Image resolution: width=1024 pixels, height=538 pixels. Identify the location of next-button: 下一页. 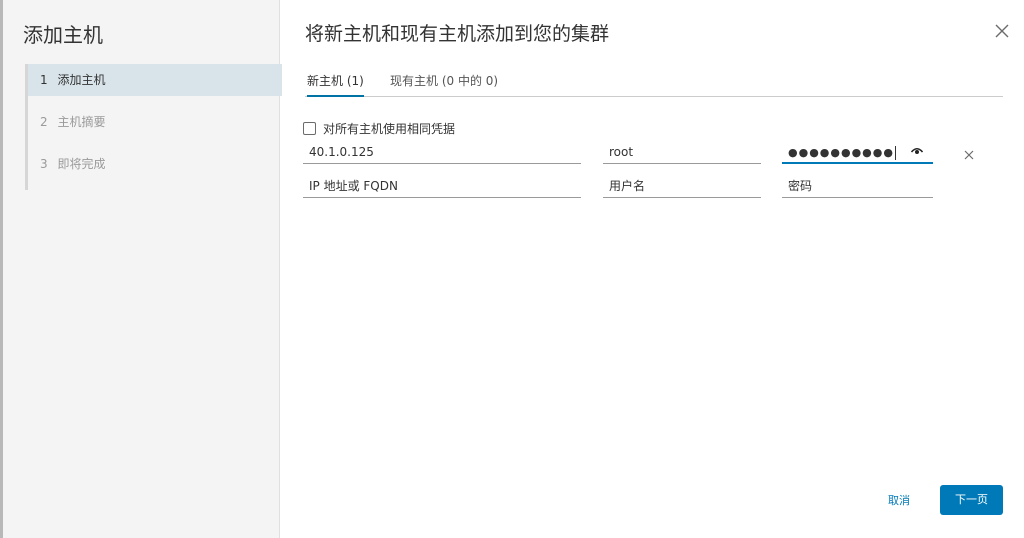
(971, 500).